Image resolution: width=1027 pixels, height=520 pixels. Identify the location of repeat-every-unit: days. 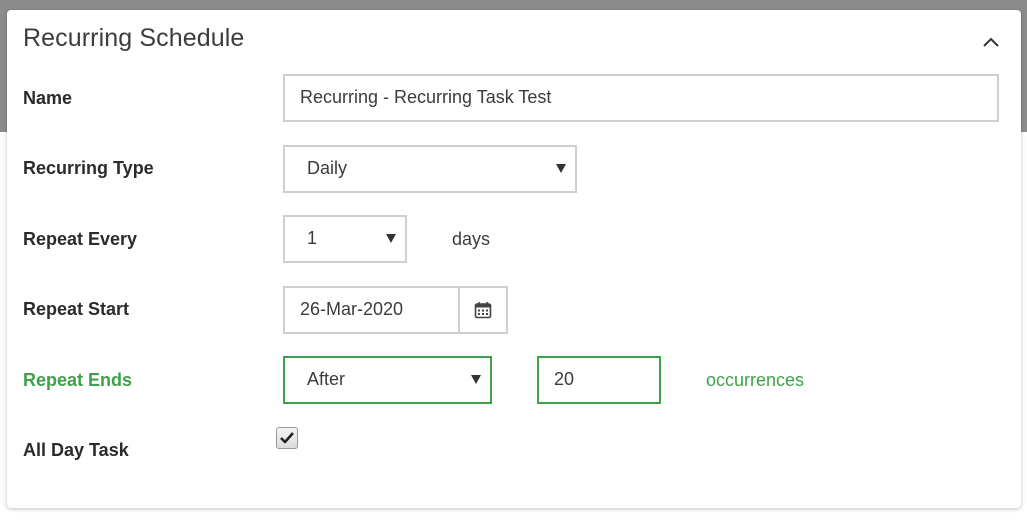
(471, 239).